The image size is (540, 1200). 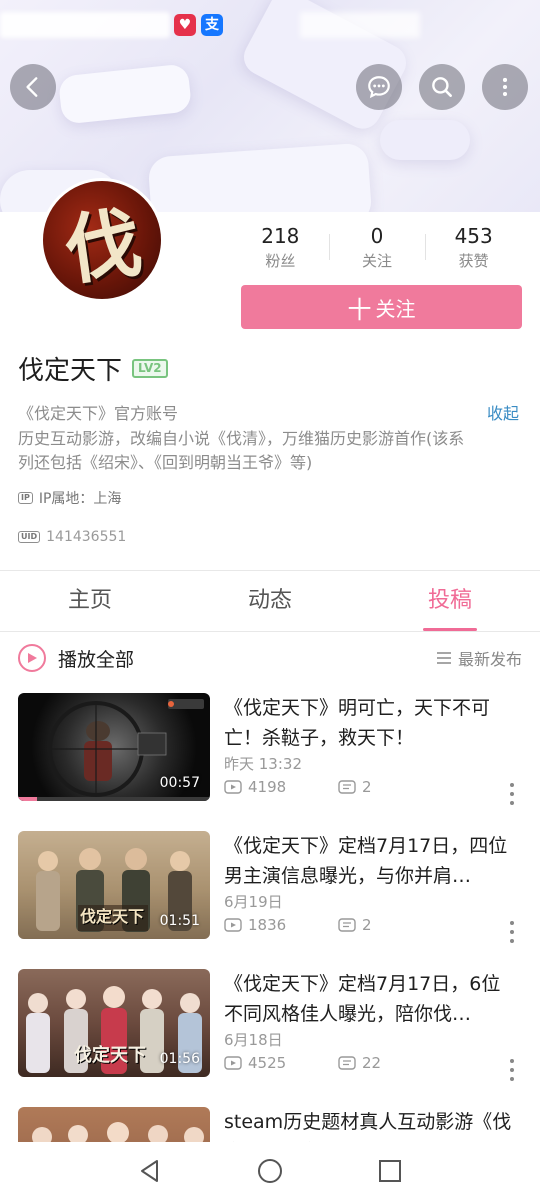 I want to click on video-duration: 01:56, so click(x=179, y=1059).